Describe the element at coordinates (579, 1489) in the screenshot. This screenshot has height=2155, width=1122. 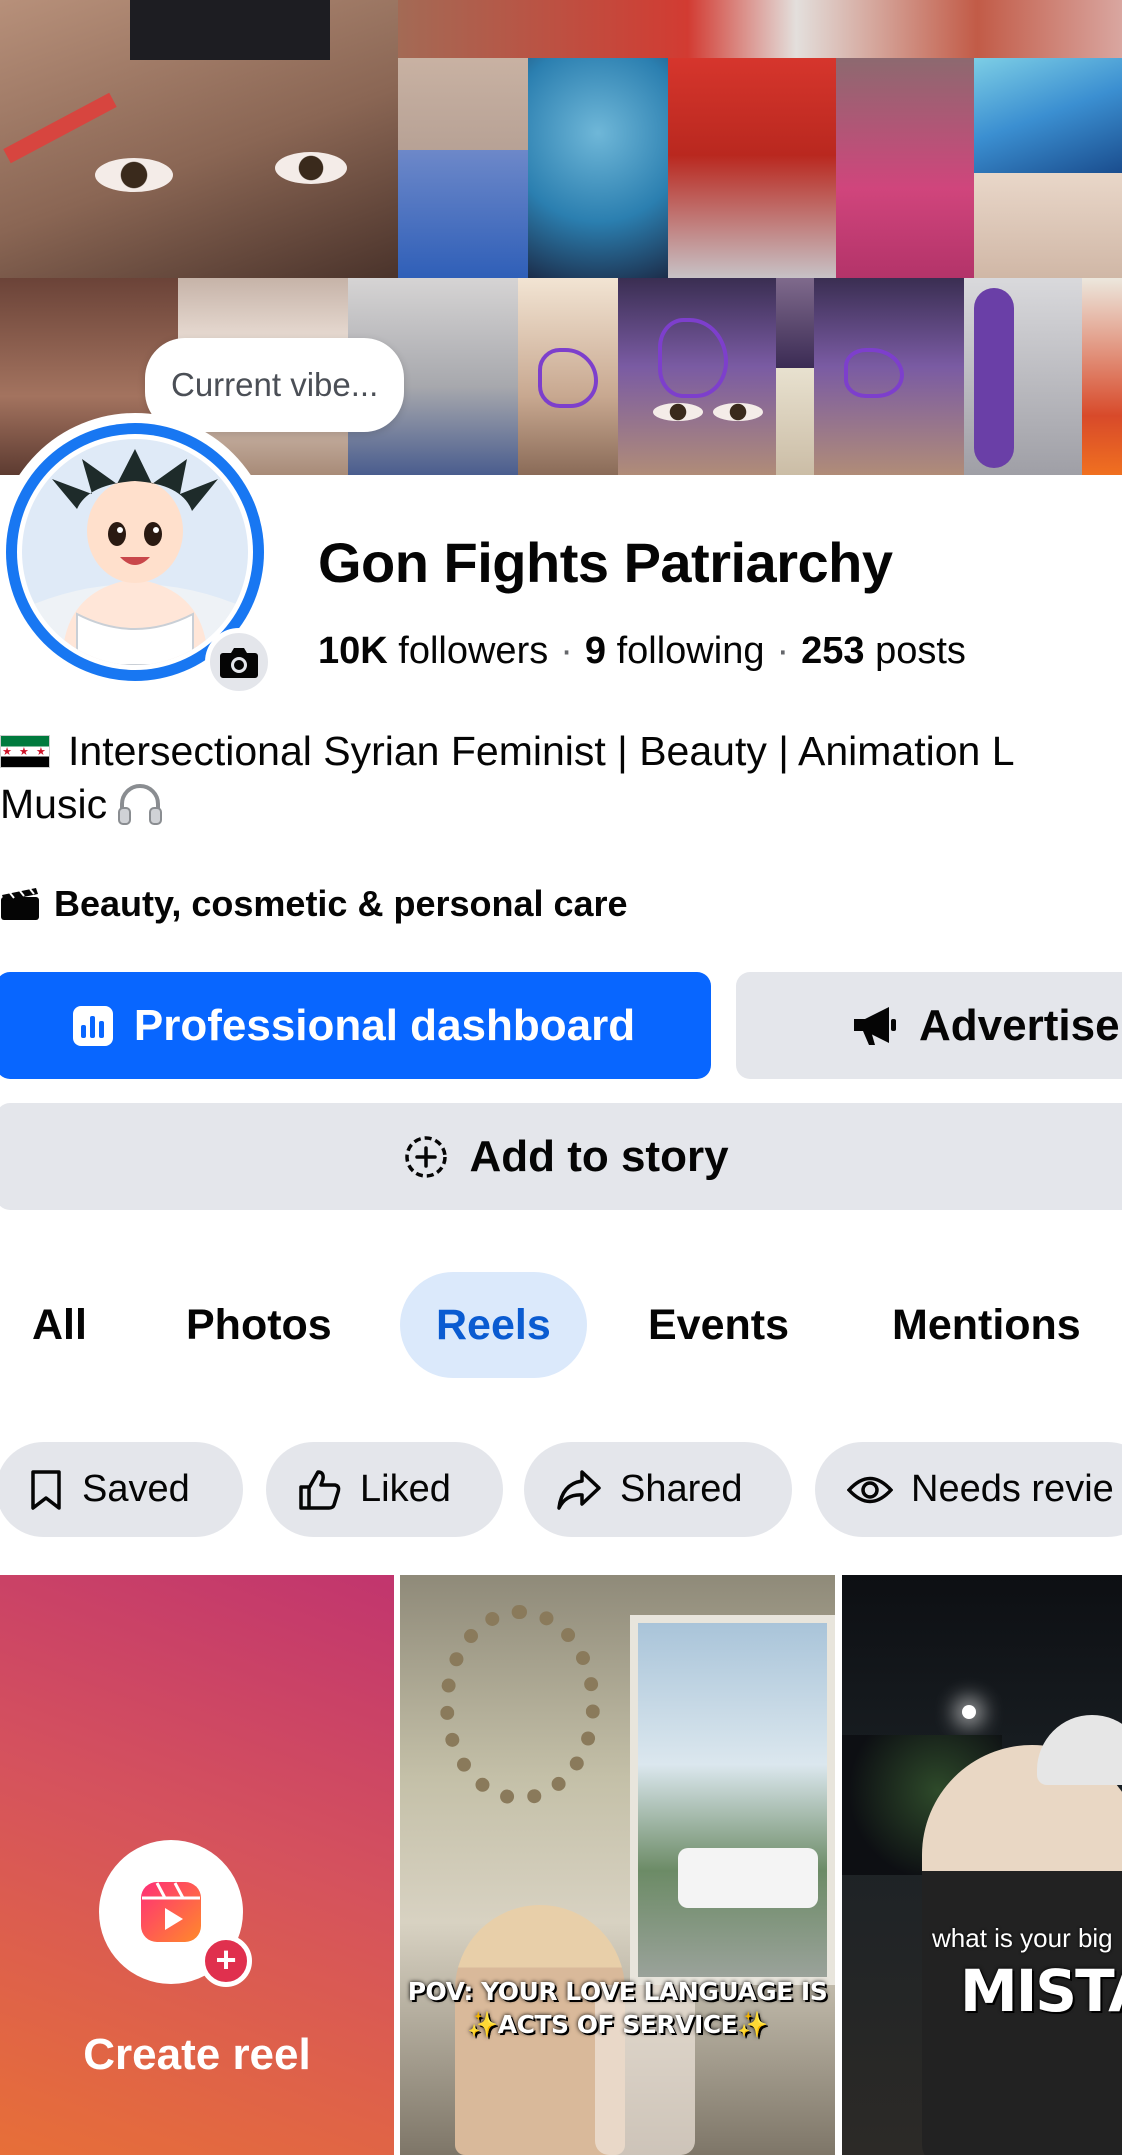
I see `share-arrow-icon` at that location.